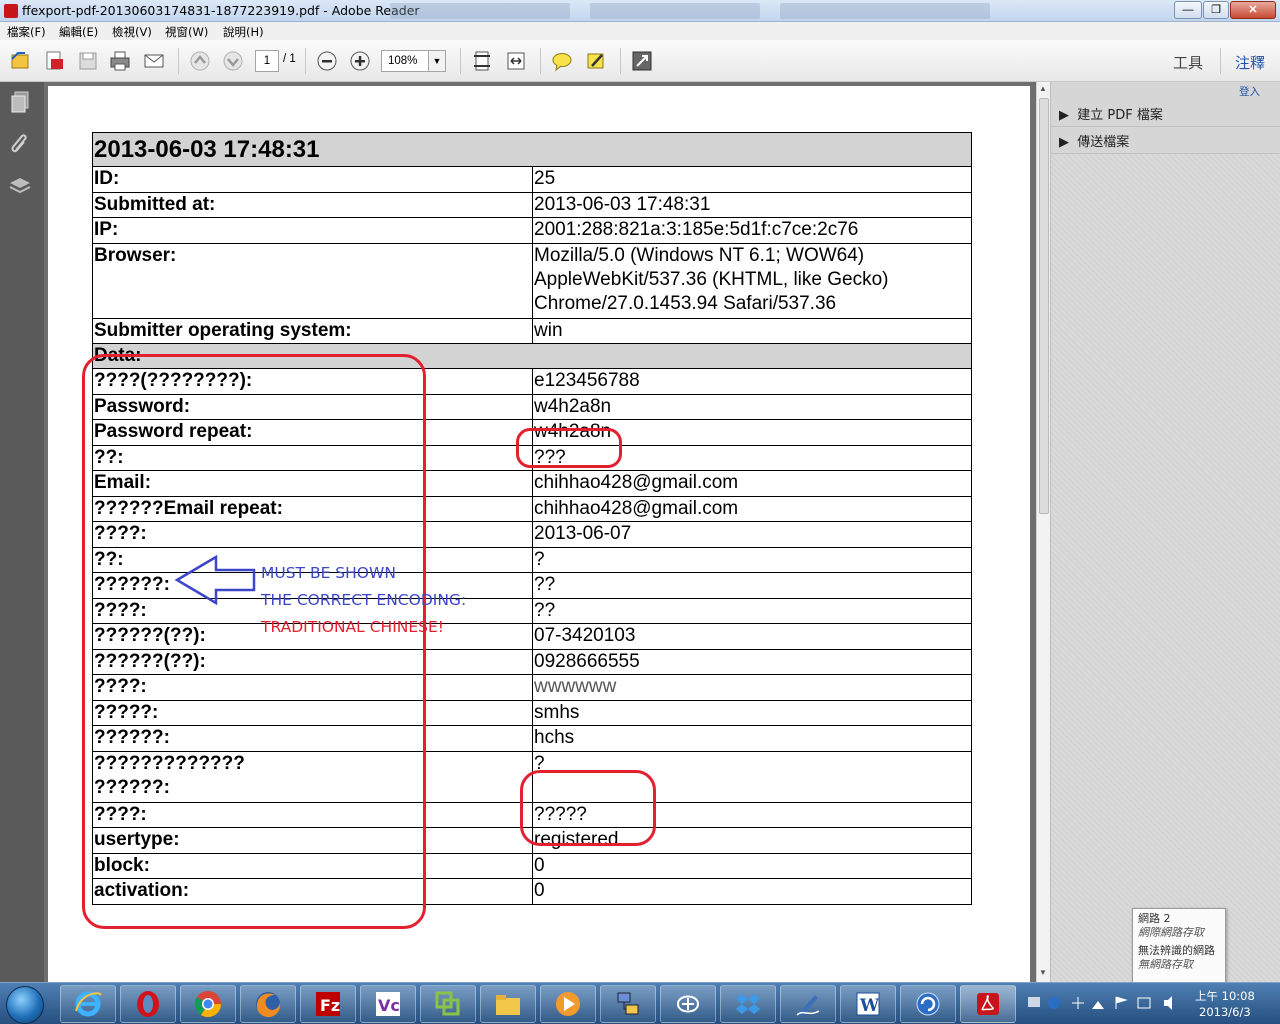 This screenshot has width=1280, height=1024. What do you see at coordinates (267, 61) in the screenshot?
I see `page-number-input: 1` at bounding box center [267, 61].